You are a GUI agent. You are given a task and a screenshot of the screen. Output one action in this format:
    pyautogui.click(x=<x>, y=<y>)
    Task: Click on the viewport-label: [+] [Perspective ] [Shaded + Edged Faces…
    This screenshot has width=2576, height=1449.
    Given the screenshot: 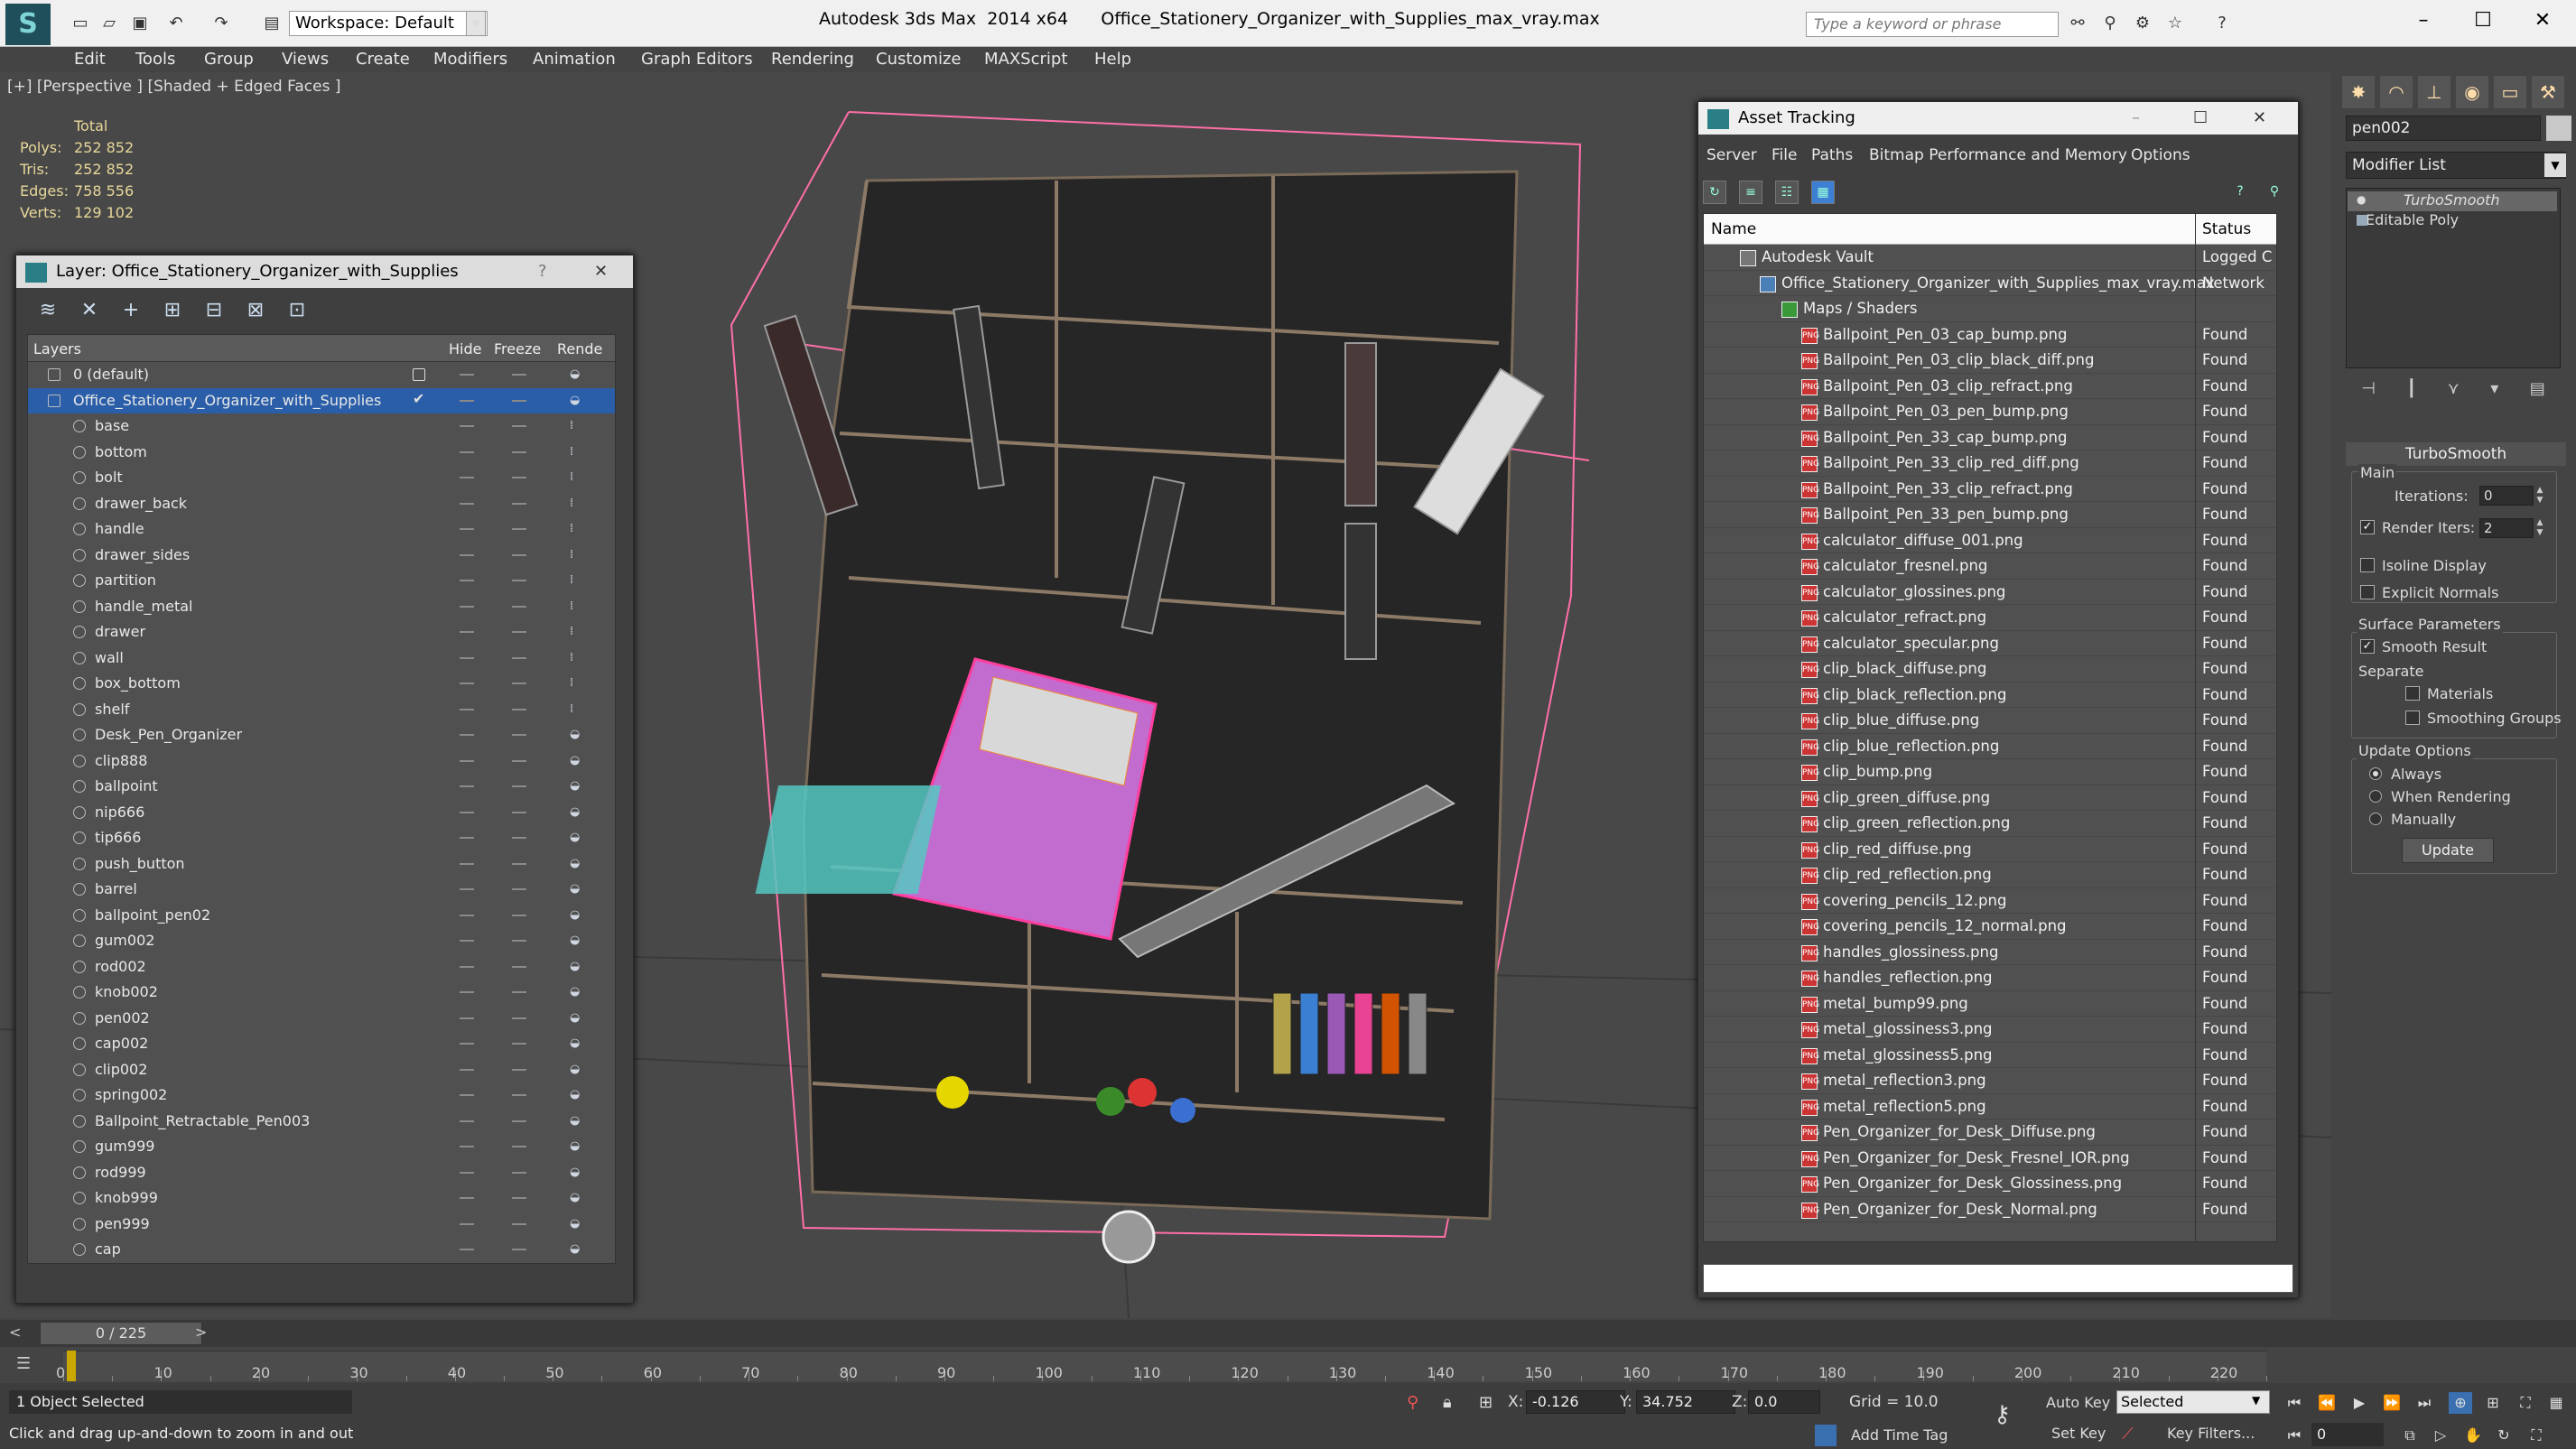 What is the action you would take?
    pyautogui.click(x=173, y=87)
    